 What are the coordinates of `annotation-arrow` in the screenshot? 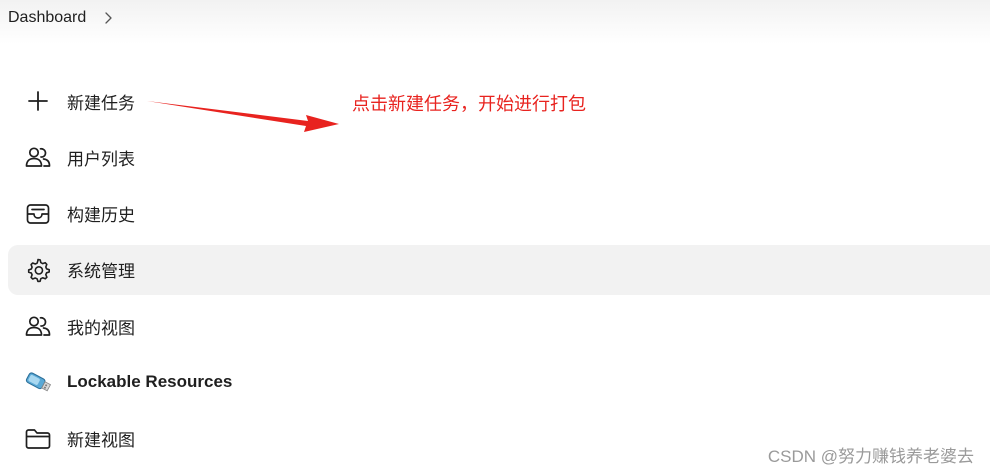 It's located at (243, 116).